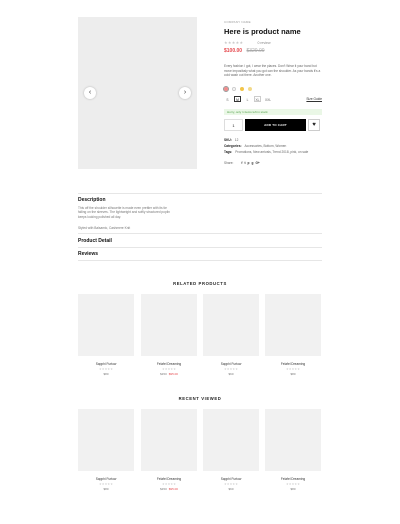 The width and height of the screenshot is (400, 524). I want to click on related-title: RELATED PRODUCTS, so click(200, 283).